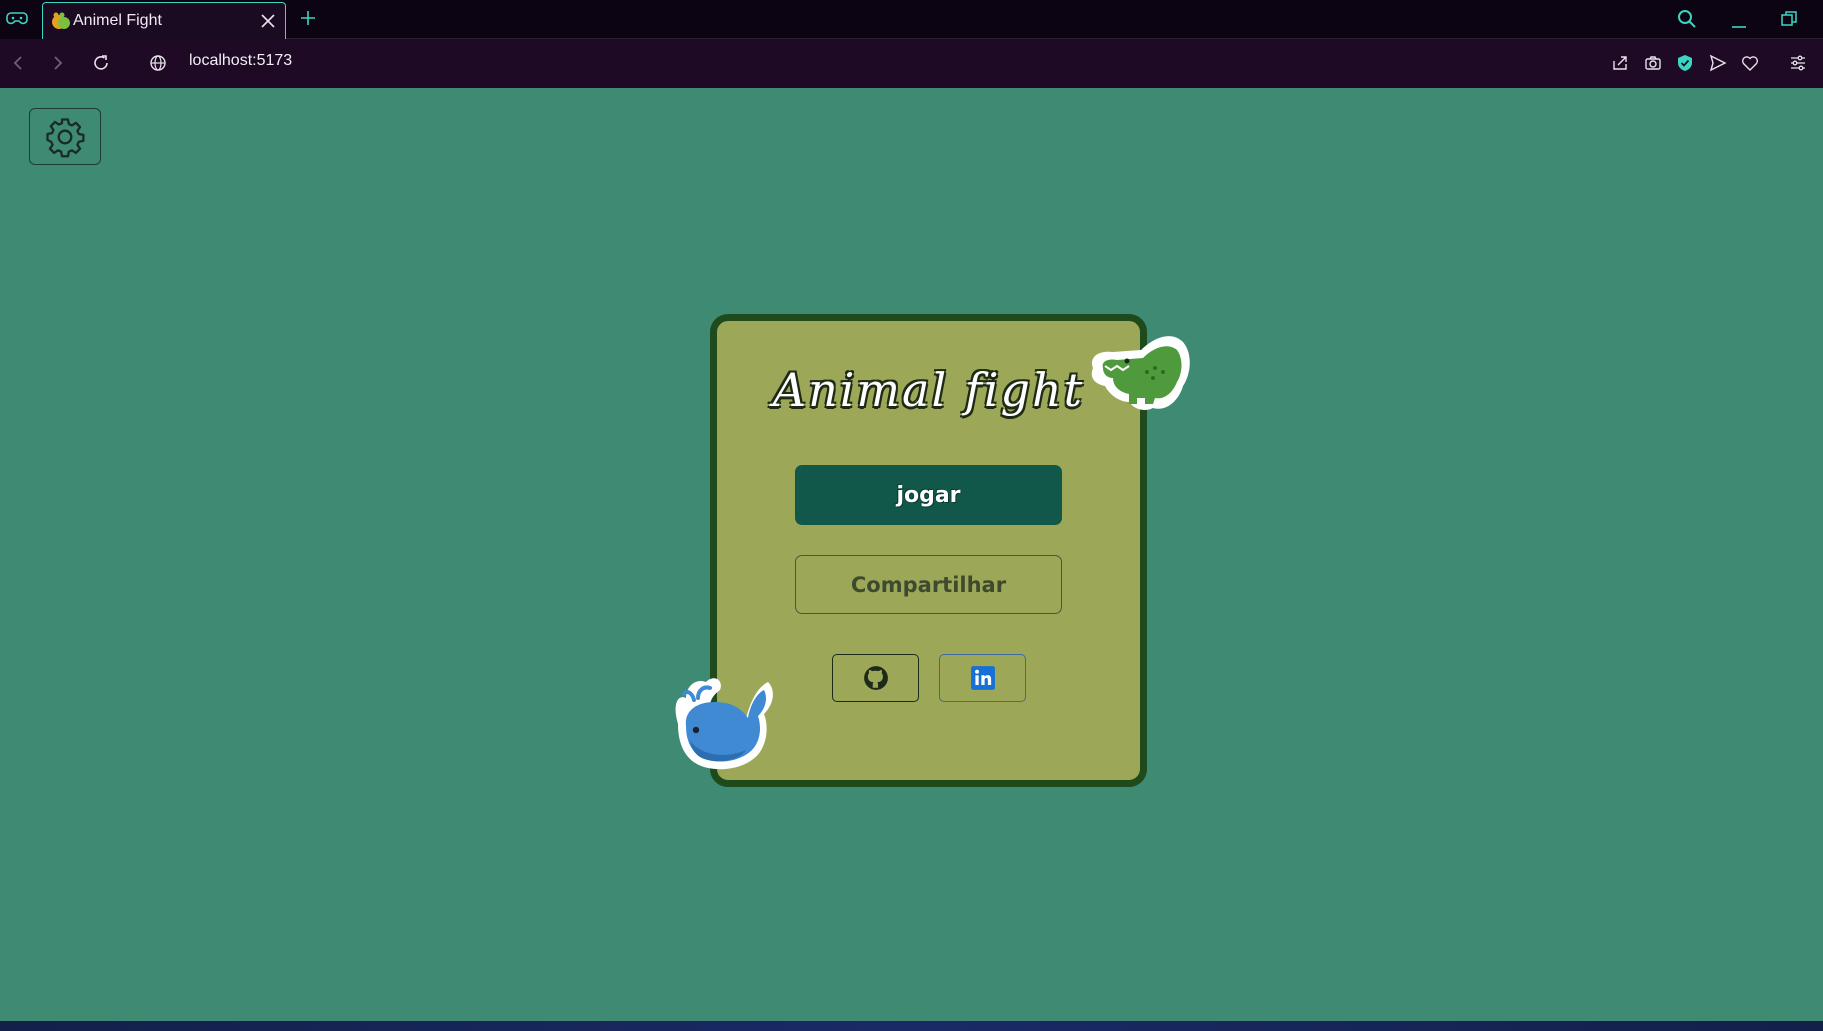 The height and width of the screenshot is (1031, 1823). I want to click on address-bar: localhost:5173, so click(240, 61).